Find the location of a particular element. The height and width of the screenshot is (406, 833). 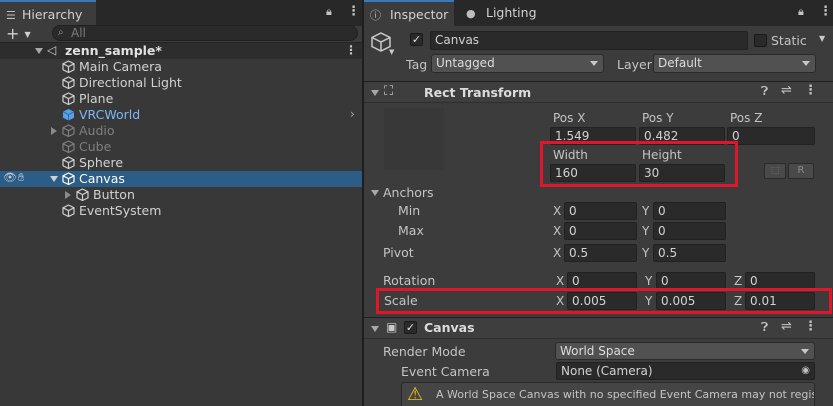

pivot-label: Pivot is located at coordinates (398, 252).